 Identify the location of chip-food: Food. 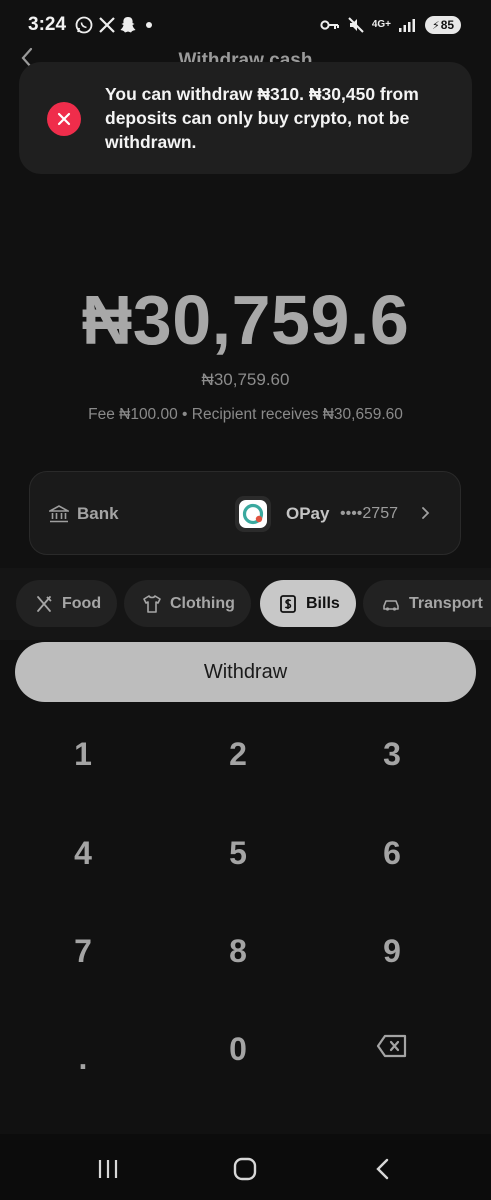
(67, 603).